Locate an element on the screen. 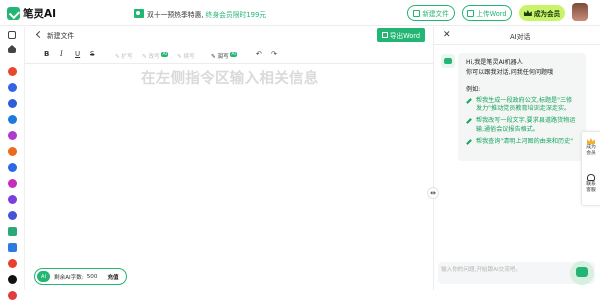 The height and width of the screenshot is (300, 600). app-logo: 笔灵AI is located at coordinates (31, 13).